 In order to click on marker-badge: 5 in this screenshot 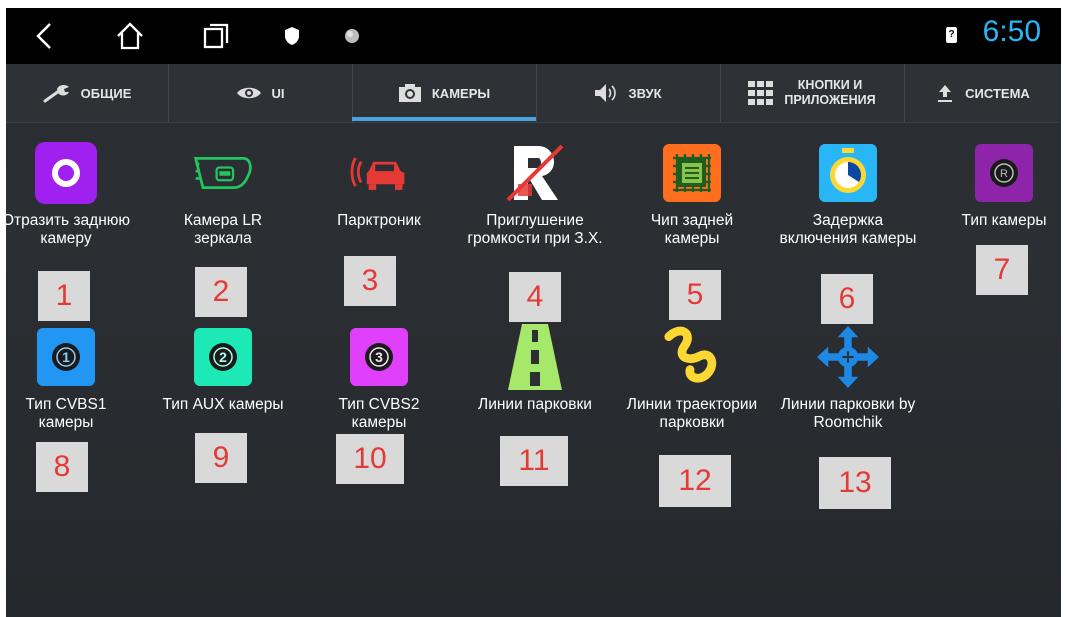, I will do `click(695, 295)`.